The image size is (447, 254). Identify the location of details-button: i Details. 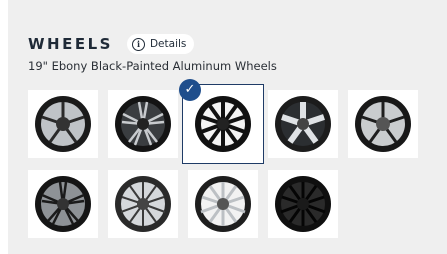
(160, 44).